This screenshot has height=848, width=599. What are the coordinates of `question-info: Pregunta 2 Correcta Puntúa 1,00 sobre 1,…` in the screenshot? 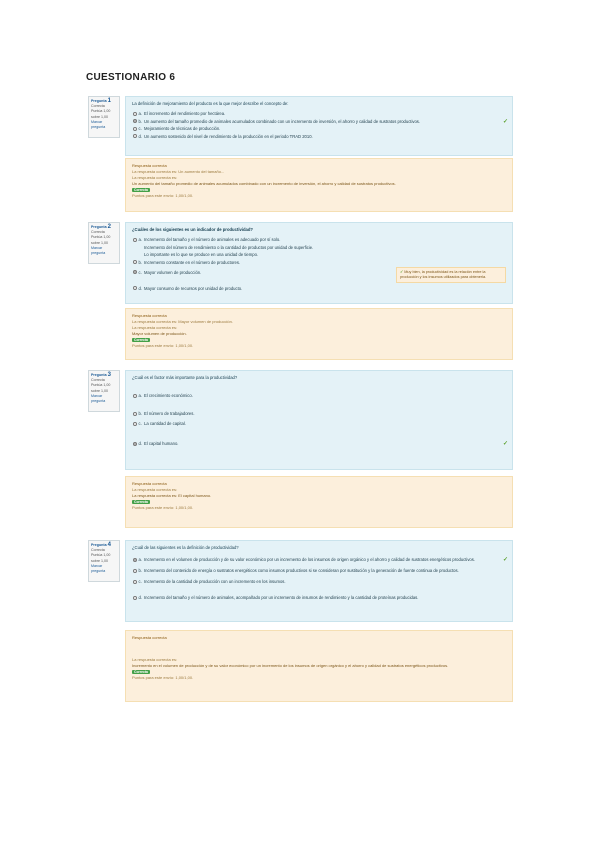 It's located at (104, 243).